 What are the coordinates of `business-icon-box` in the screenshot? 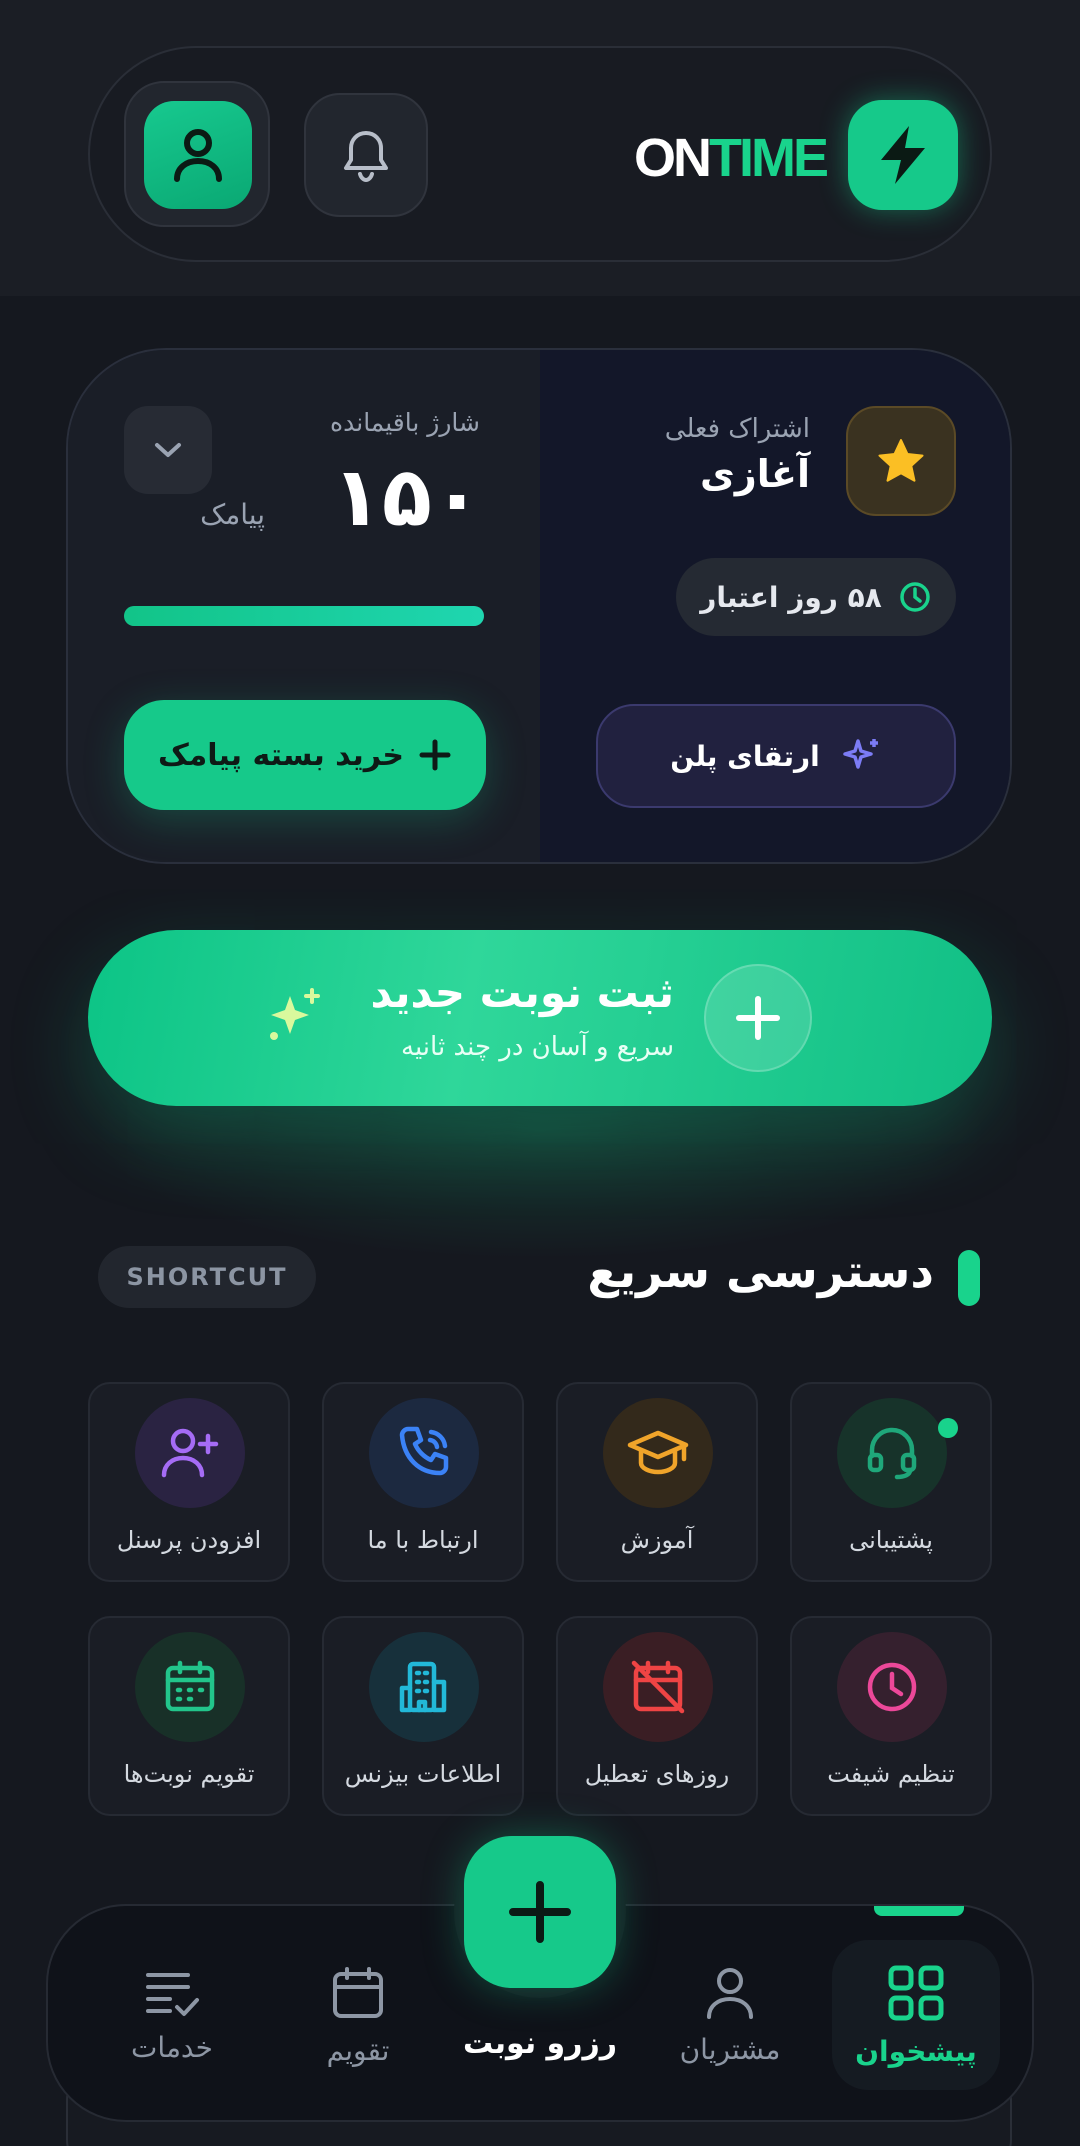 It's located at (424, 1687).